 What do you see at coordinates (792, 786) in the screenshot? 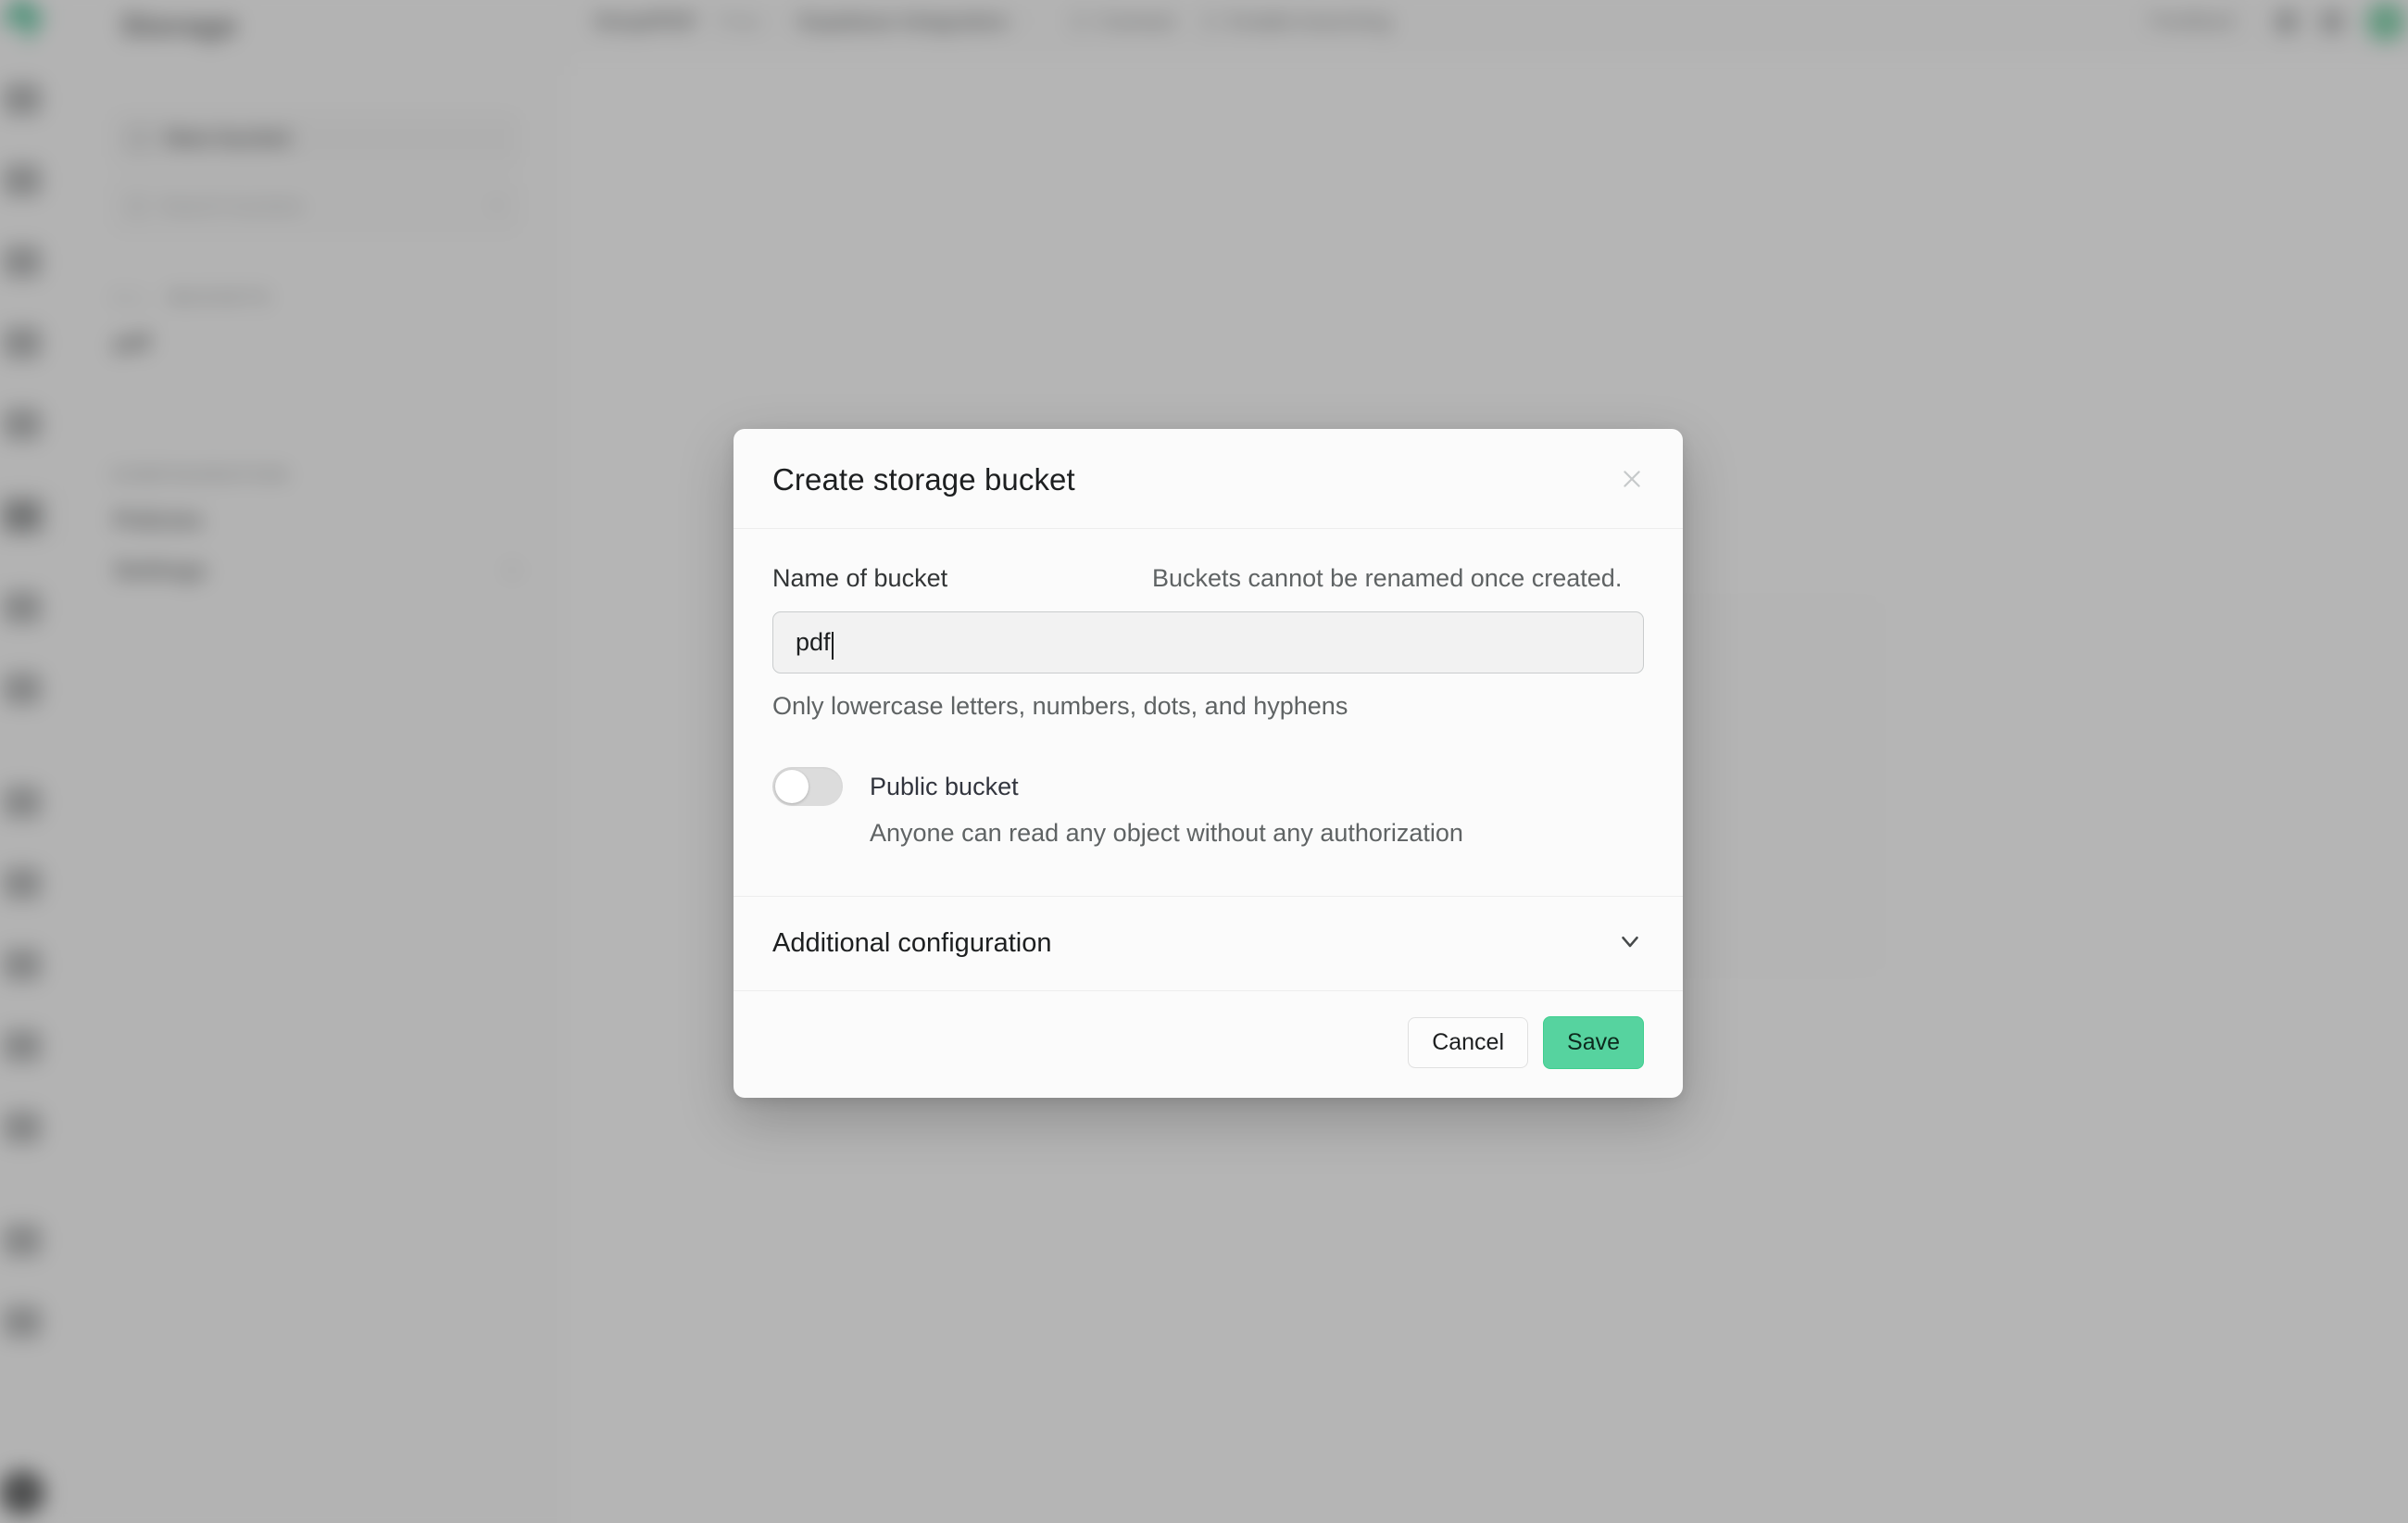
I see `toggle-knob` at bounding box center [792, 786].